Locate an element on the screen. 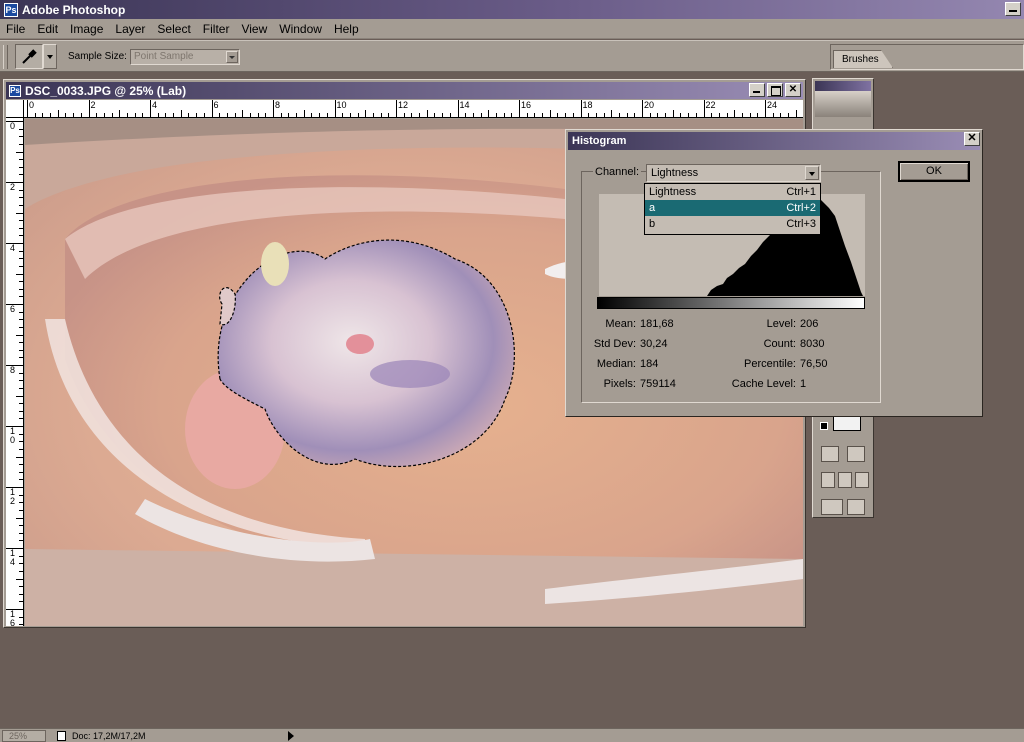 The height and width of the screenshot is (742, 1024). stat-label: Std Dev: is located at coordinates (614, 344).